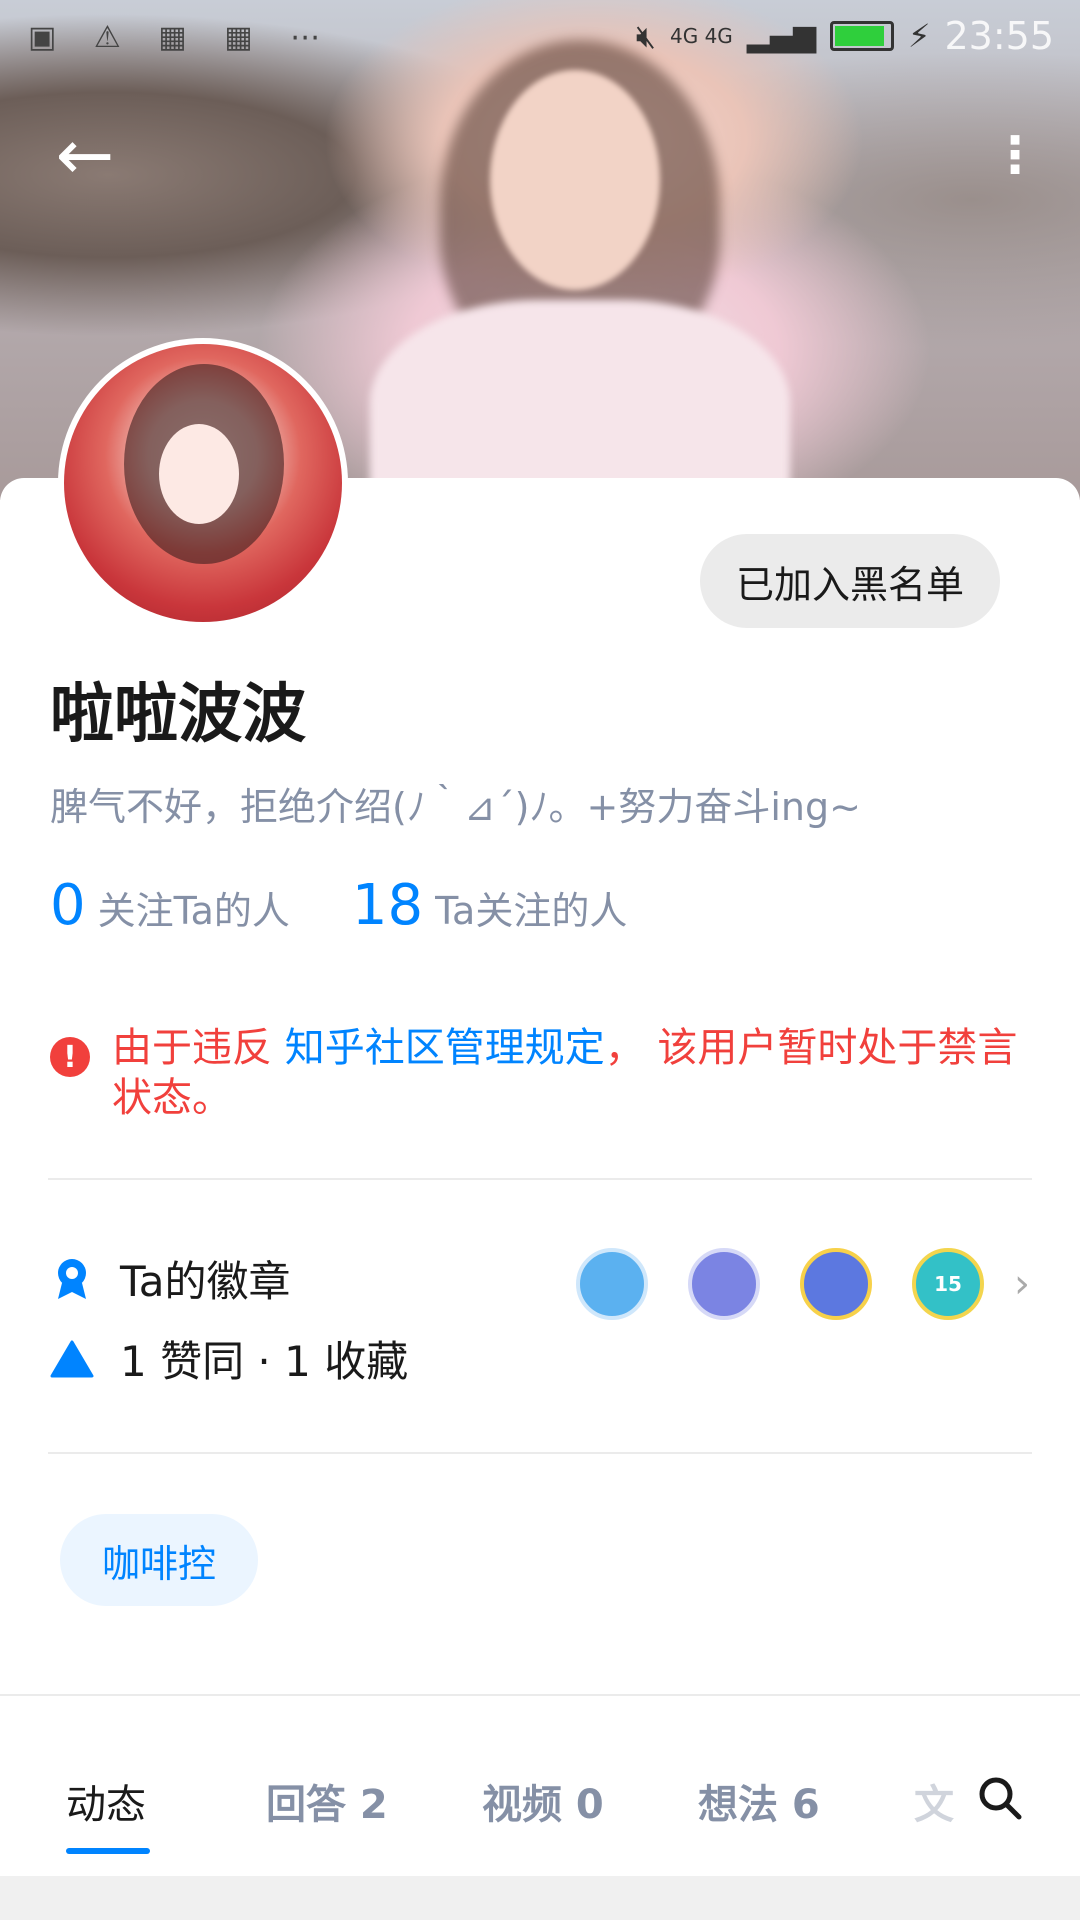 The height and width of the screenshot is (1920, 1080). I want to click on badge-list: 15 ›, so click(783, 1284).